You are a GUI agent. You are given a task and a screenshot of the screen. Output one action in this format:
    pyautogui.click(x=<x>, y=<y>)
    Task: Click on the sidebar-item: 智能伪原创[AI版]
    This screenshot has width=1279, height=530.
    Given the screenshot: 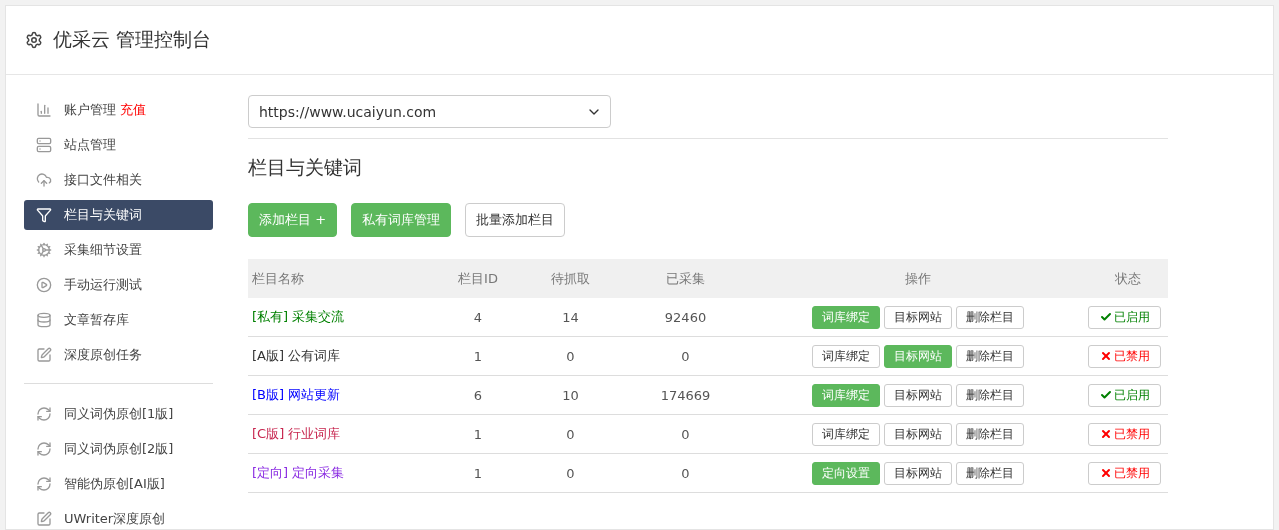 What is the action you would take?
    pyautogui.click(x=118, y=484)
    